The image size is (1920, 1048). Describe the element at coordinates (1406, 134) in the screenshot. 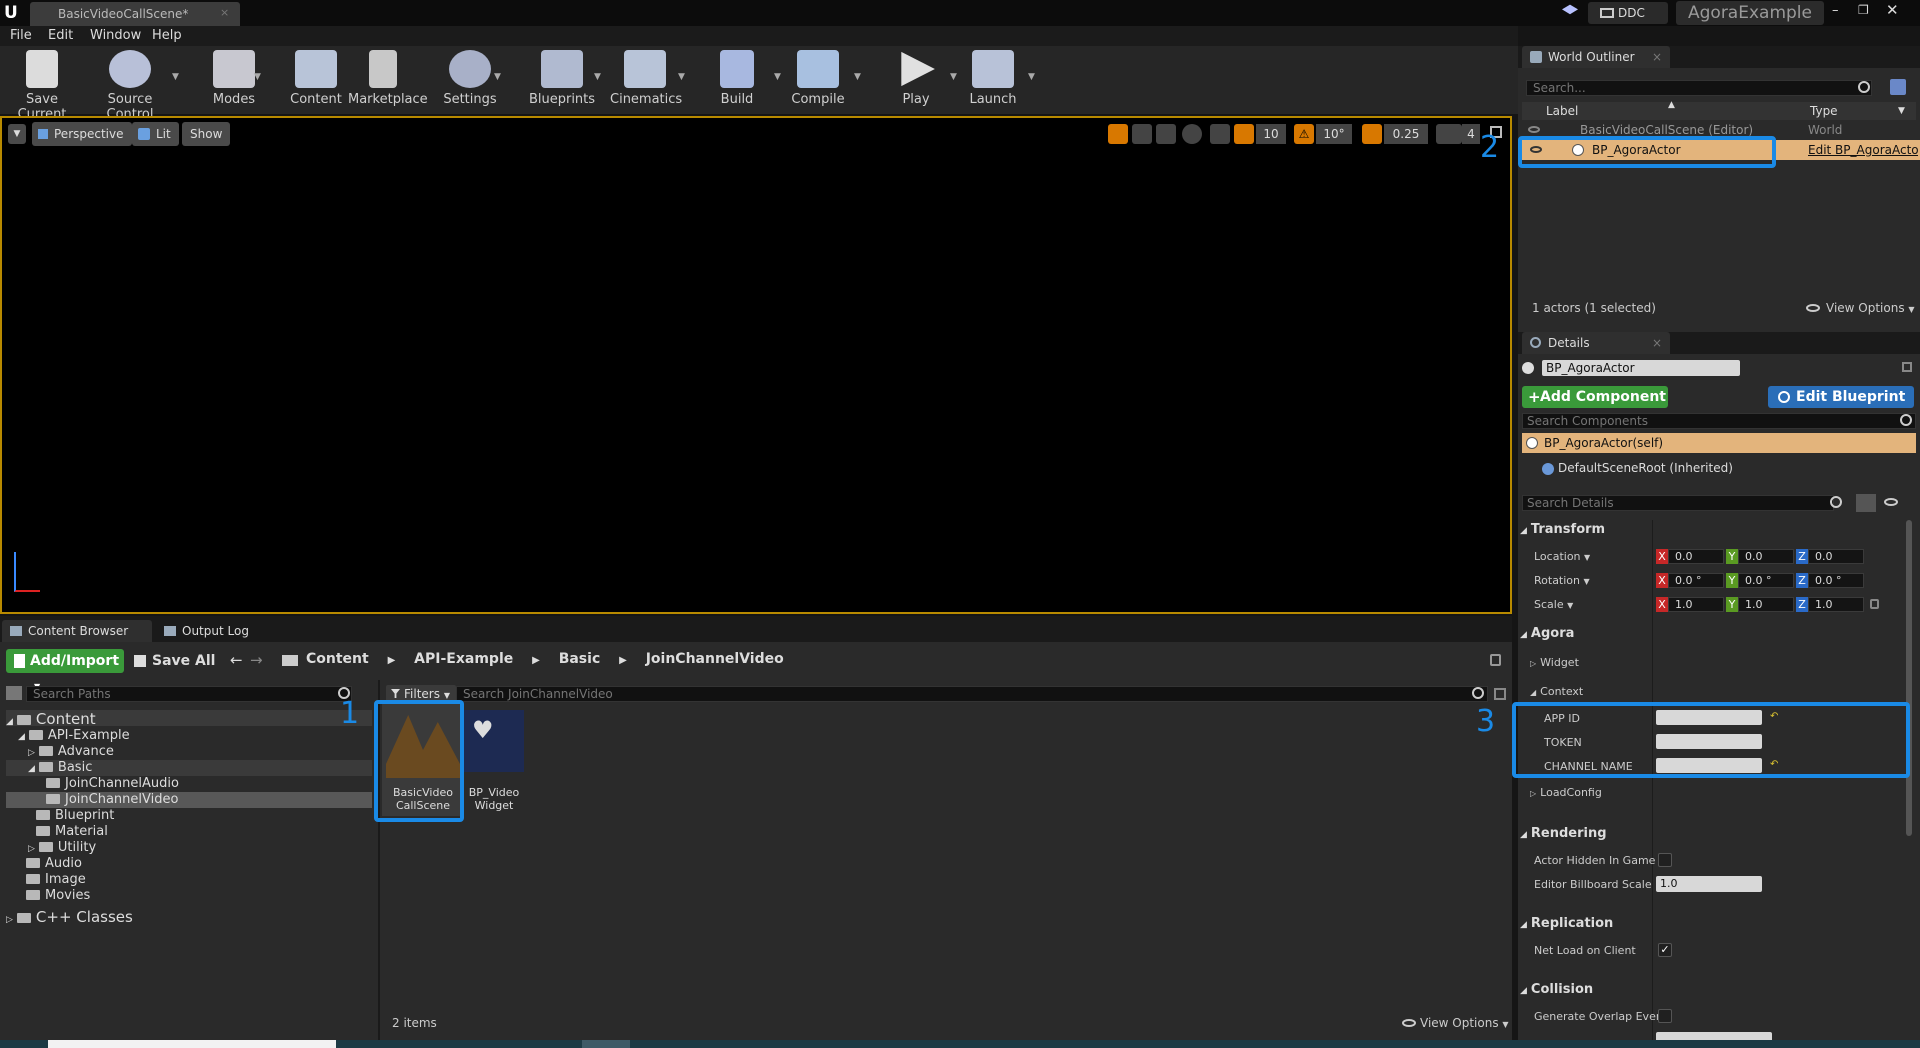

I see `scale-value: 0.25` at that location.